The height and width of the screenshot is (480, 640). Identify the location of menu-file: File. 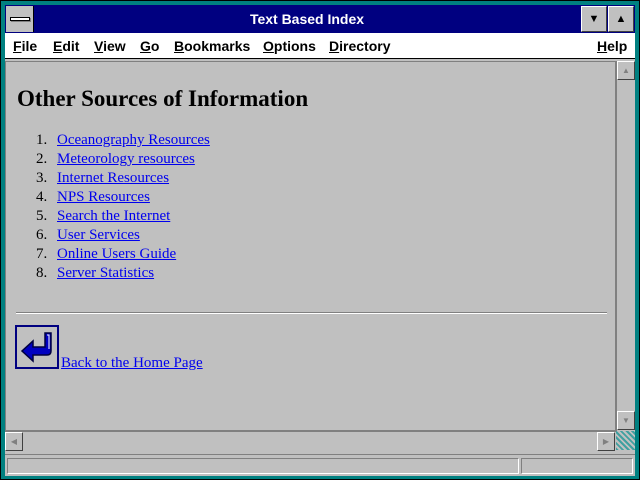
(25, 46).